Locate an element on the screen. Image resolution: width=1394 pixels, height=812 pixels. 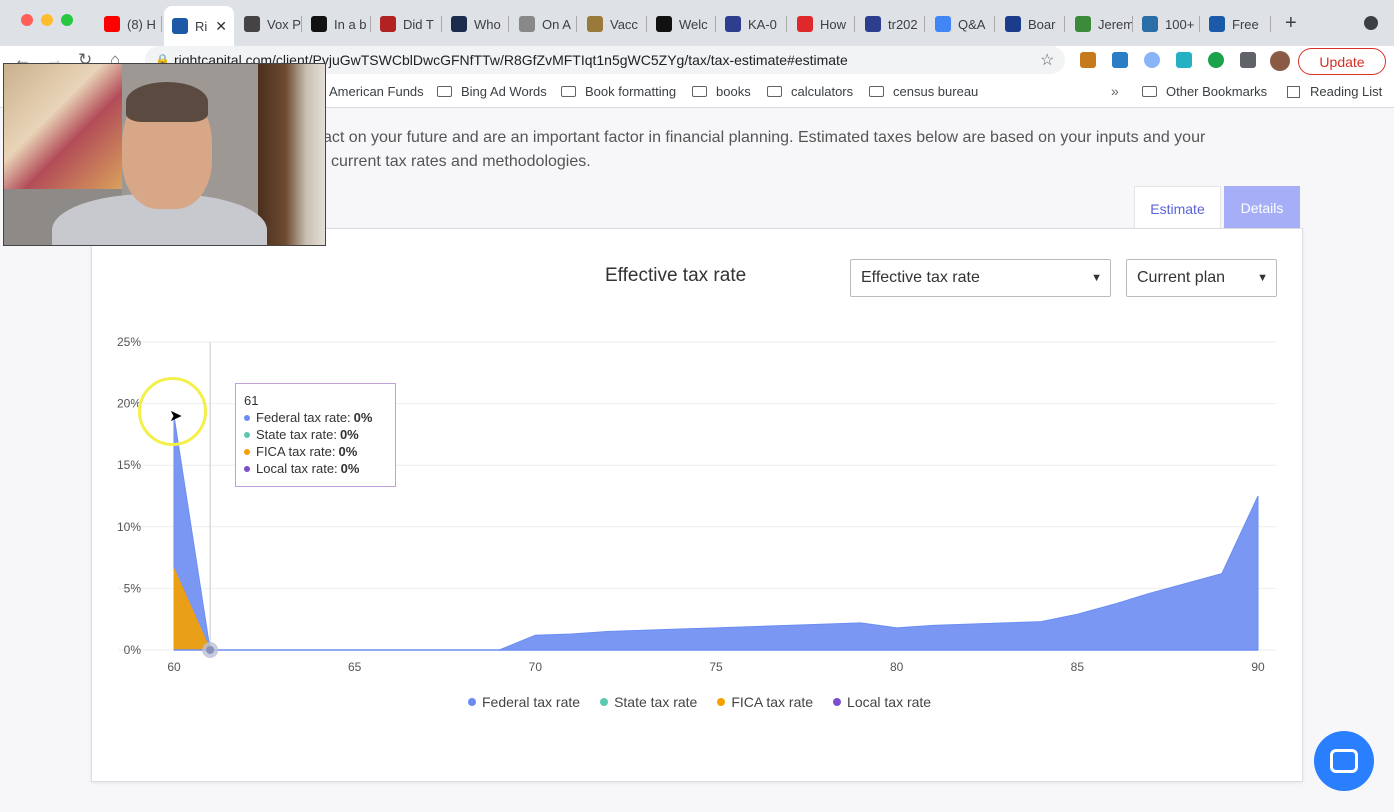
tooltip-row: State tax rate: 0% is located at coordinates (315, 434).